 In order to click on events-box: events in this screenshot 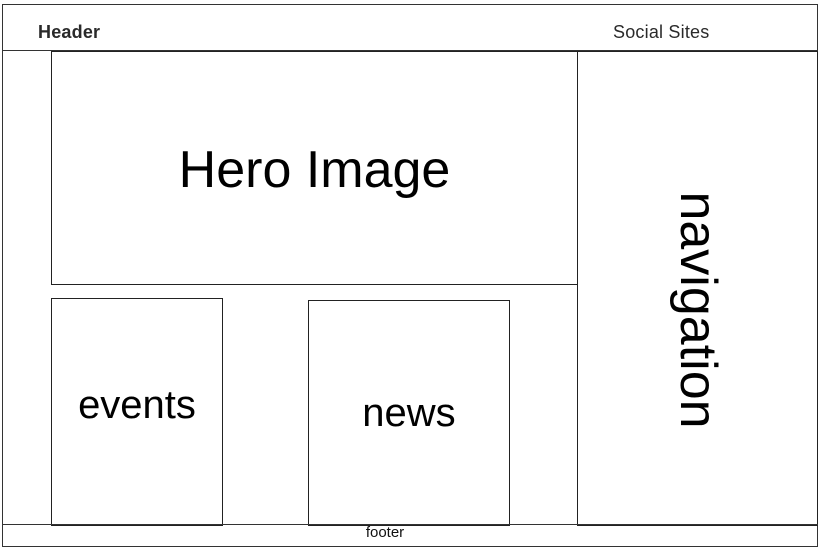, I will do `click(137, 412)`.